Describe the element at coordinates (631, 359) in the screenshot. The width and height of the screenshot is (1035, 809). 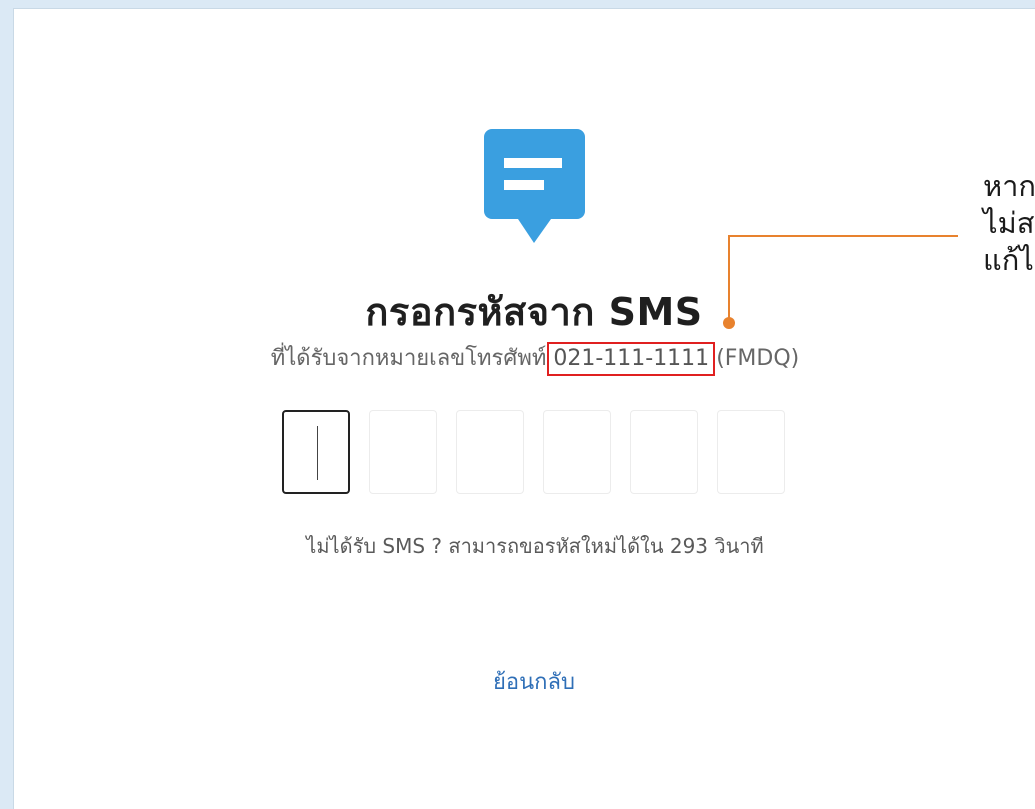
I see `phone-number: 021-111-1111` at that location.